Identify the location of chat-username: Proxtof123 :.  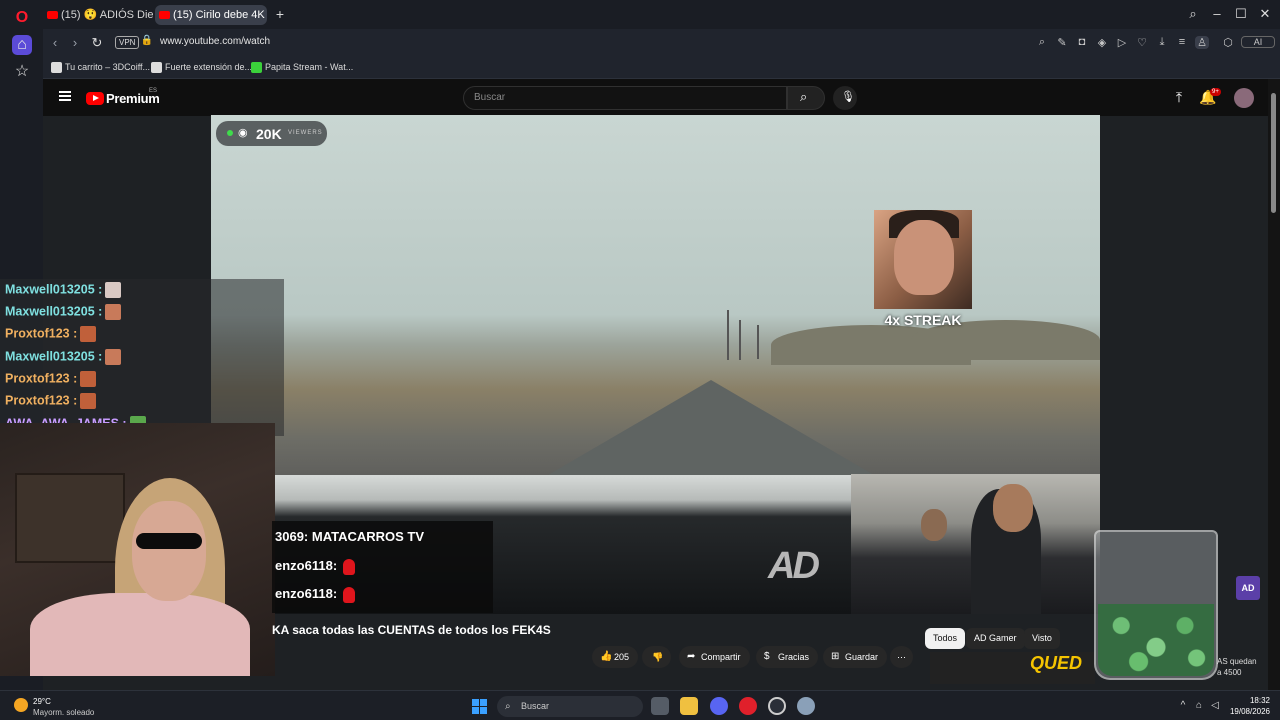
(41, 400).